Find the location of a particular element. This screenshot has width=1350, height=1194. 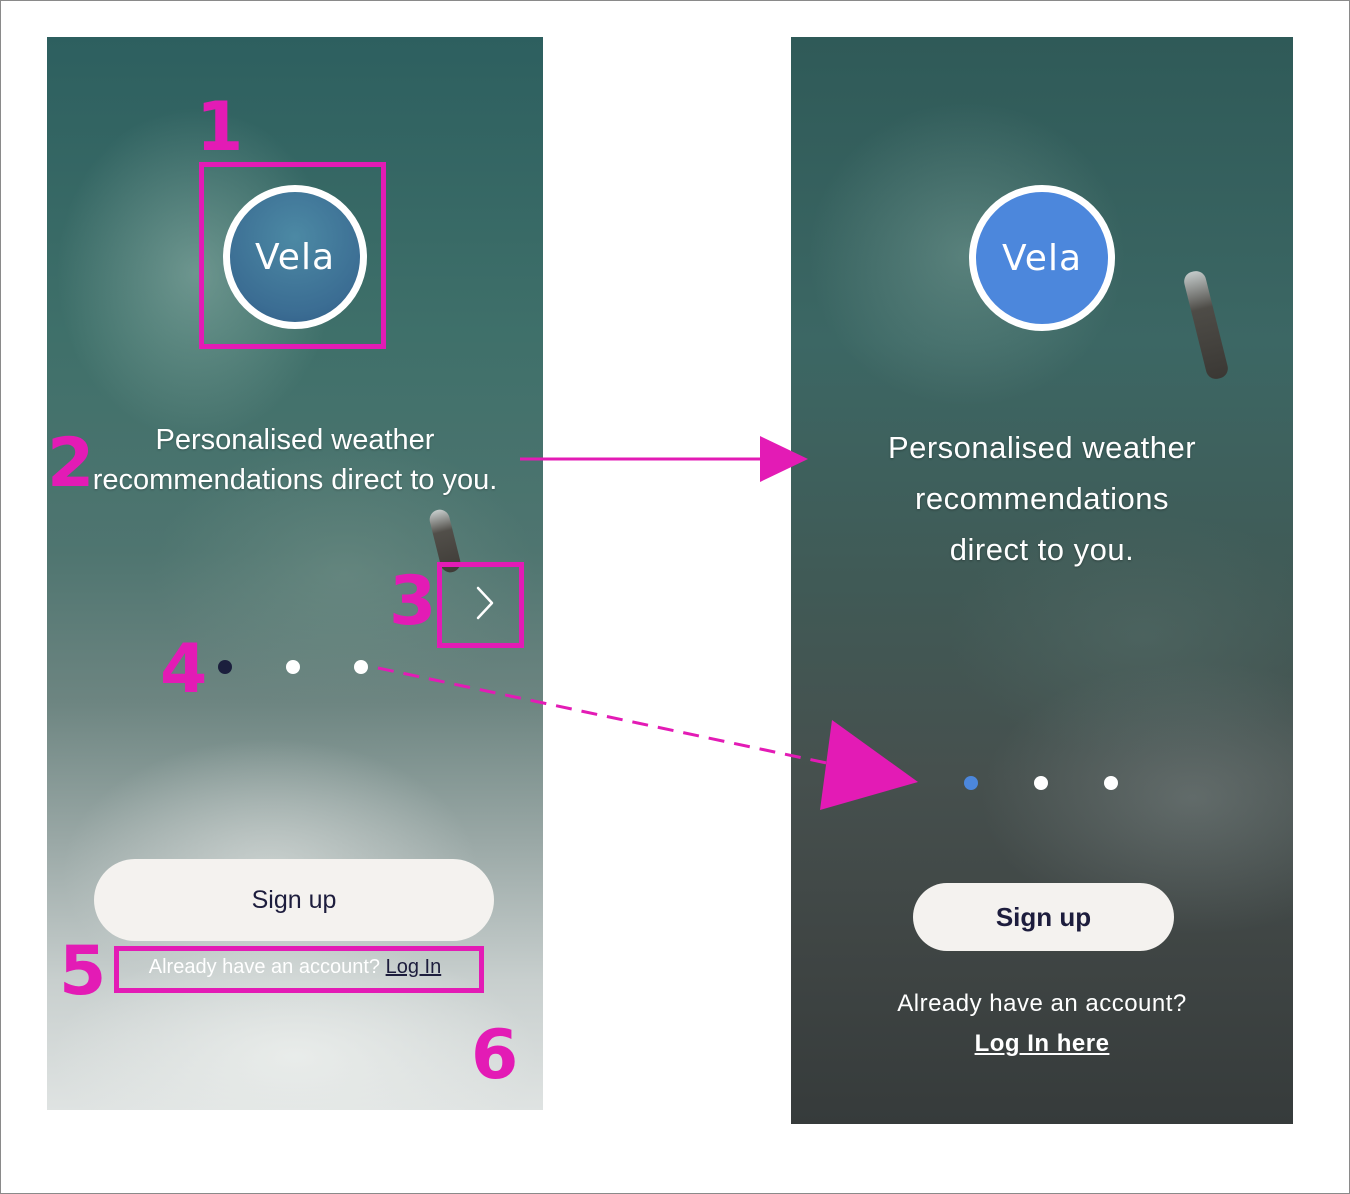

annotation-number-4: 4 is located at coordinates (184, 669).